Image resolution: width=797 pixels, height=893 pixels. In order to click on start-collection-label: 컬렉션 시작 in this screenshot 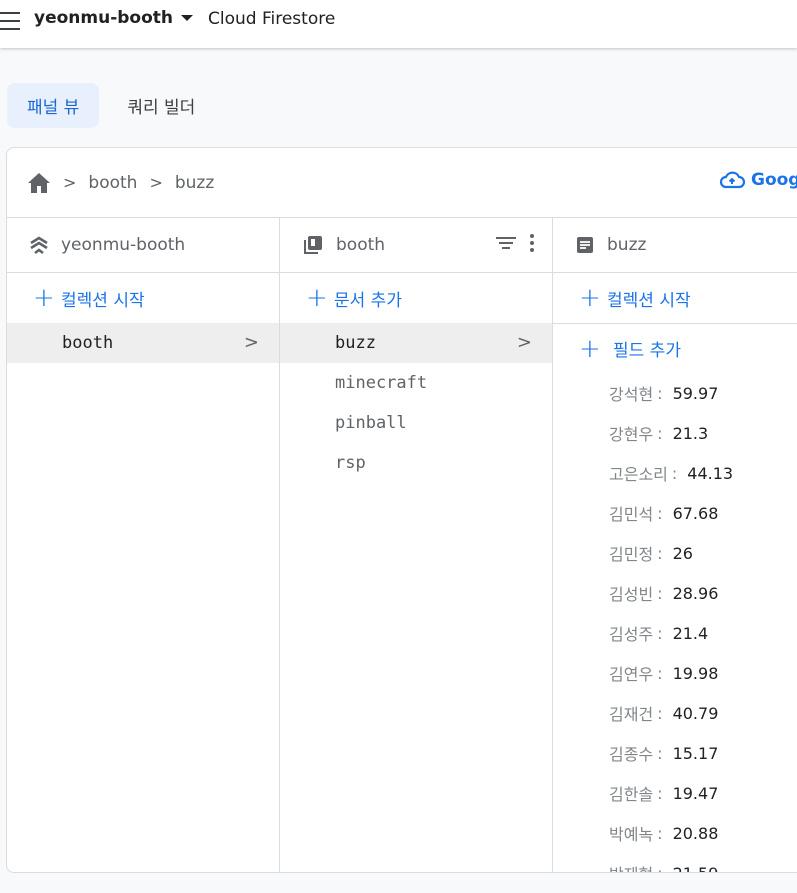, I will do `click(103, 300)`.